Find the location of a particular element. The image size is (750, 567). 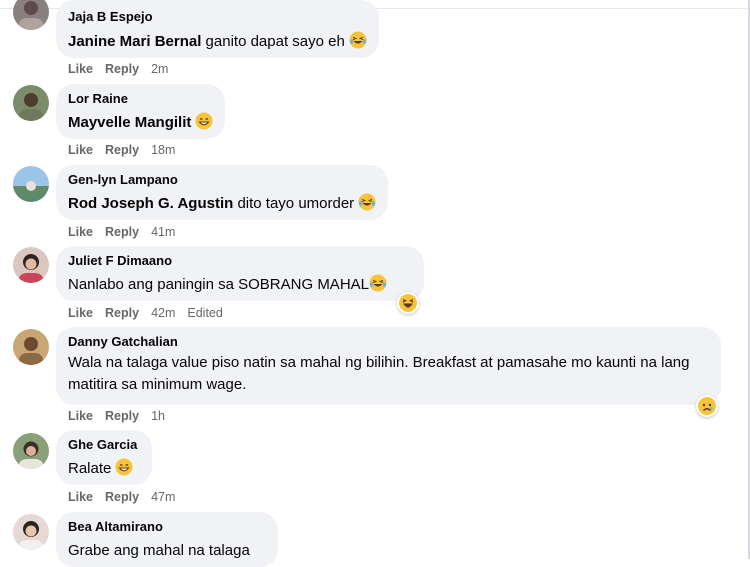

comment-timestamp: 47m is located at coordinates (163, 497).